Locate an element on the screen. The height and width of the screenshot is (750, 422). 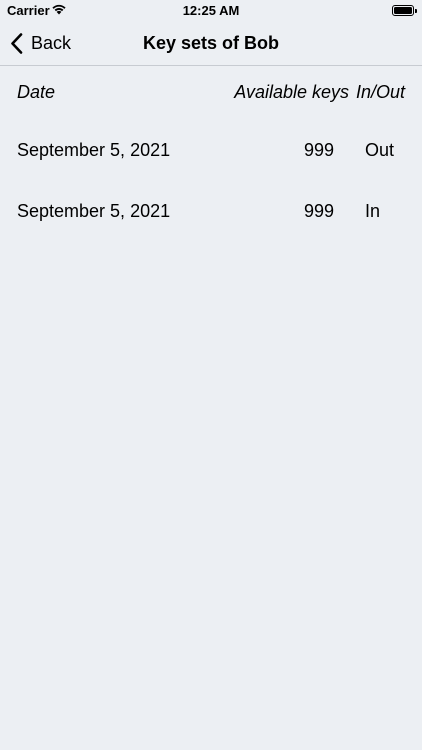
back-button-label: Back is located at coordinates (51, 43).